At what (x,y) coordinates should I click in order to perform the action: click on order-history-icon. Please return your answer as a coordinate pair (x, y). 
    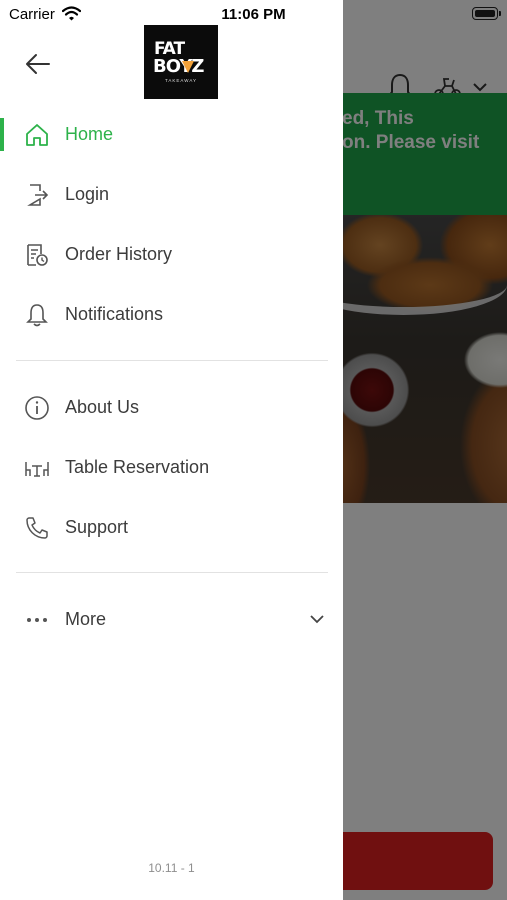
    Looking at the image, I should click on (37, 255).